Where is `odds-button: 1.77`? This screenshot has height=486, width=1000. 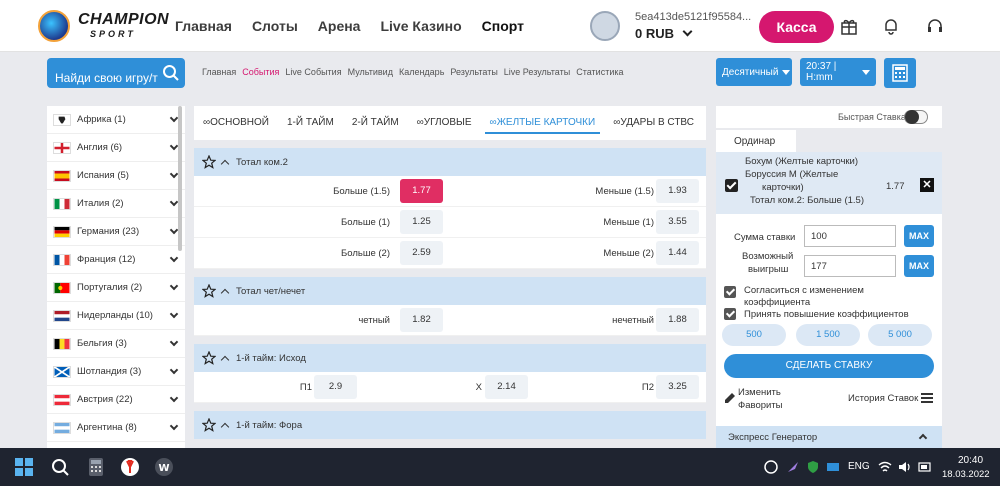
odds-button: 1.77 is located at coordinates (421, 191).